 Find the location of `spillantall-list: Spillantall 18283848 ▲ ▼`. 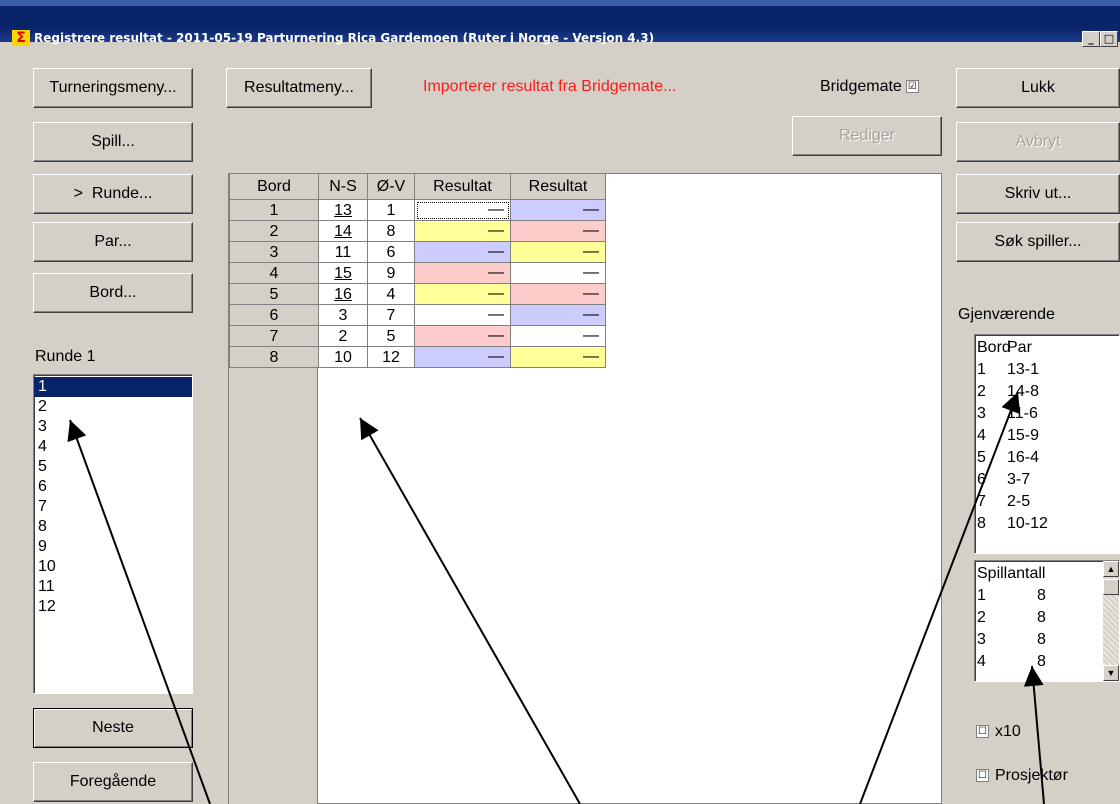

spillantall-list: Spillantall 18283848 ▲ ▼ is located at coordinates (1047, 621).